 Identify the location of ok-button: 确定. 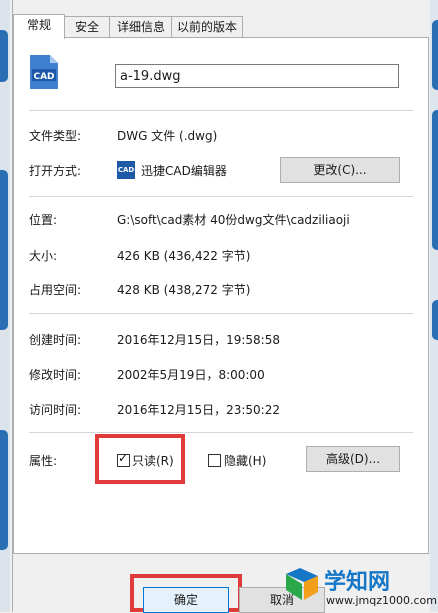
(186, 600).